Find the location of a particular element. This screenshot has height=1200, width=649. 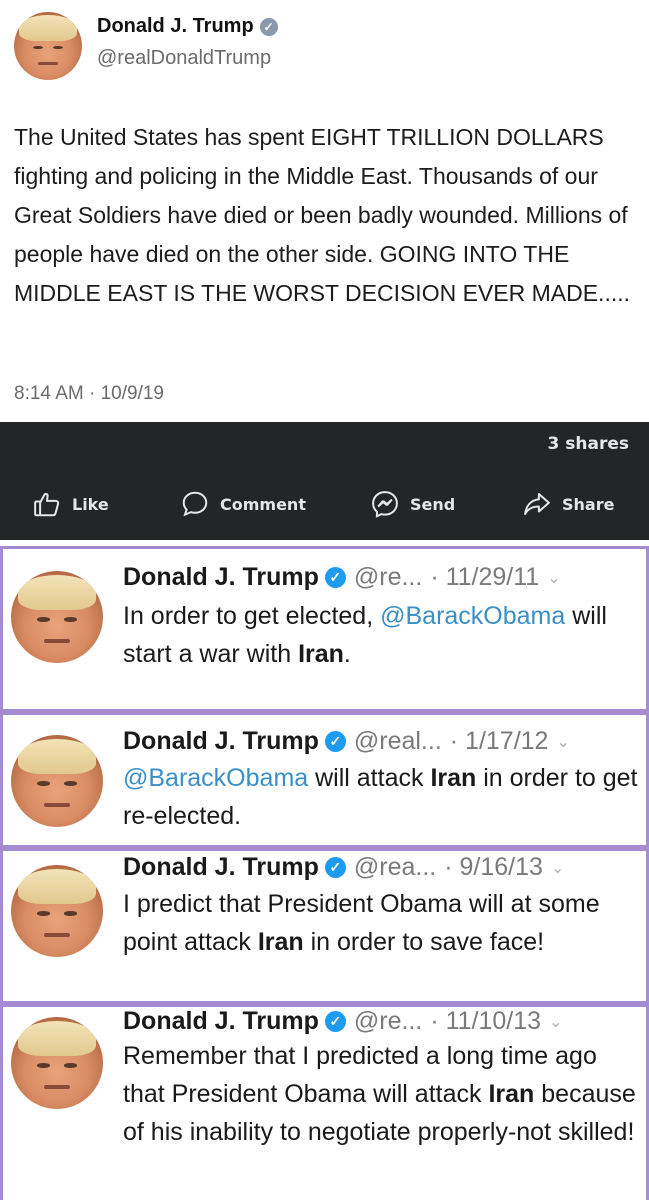

author-handle: @realDonaldTrump is located at coordinates (184, 58).